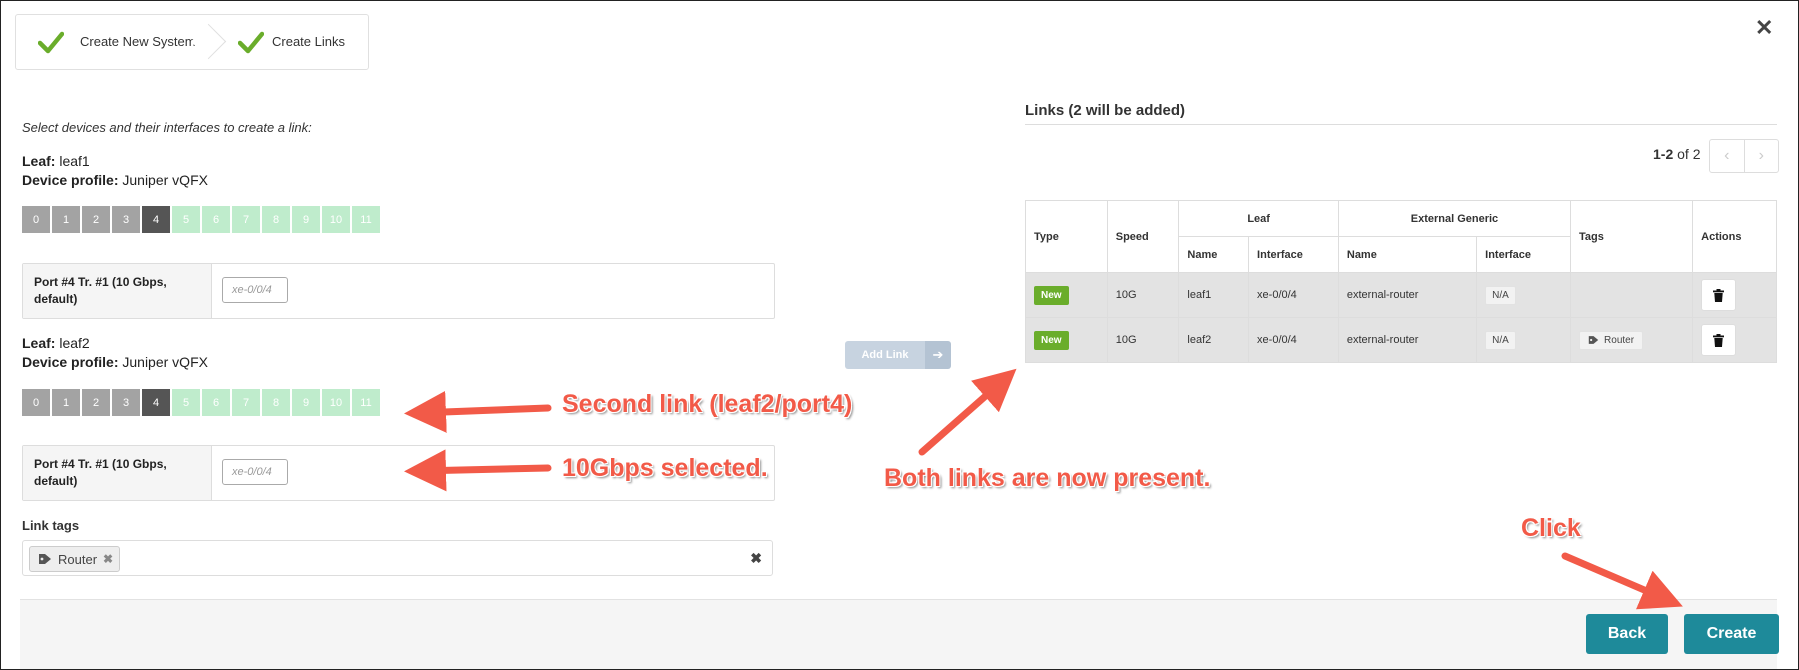 This screenshot has width=1799, height=670. Describe the element at coordinates (967, 412) in the screenshot. I see `arrow-both-links` at that location.